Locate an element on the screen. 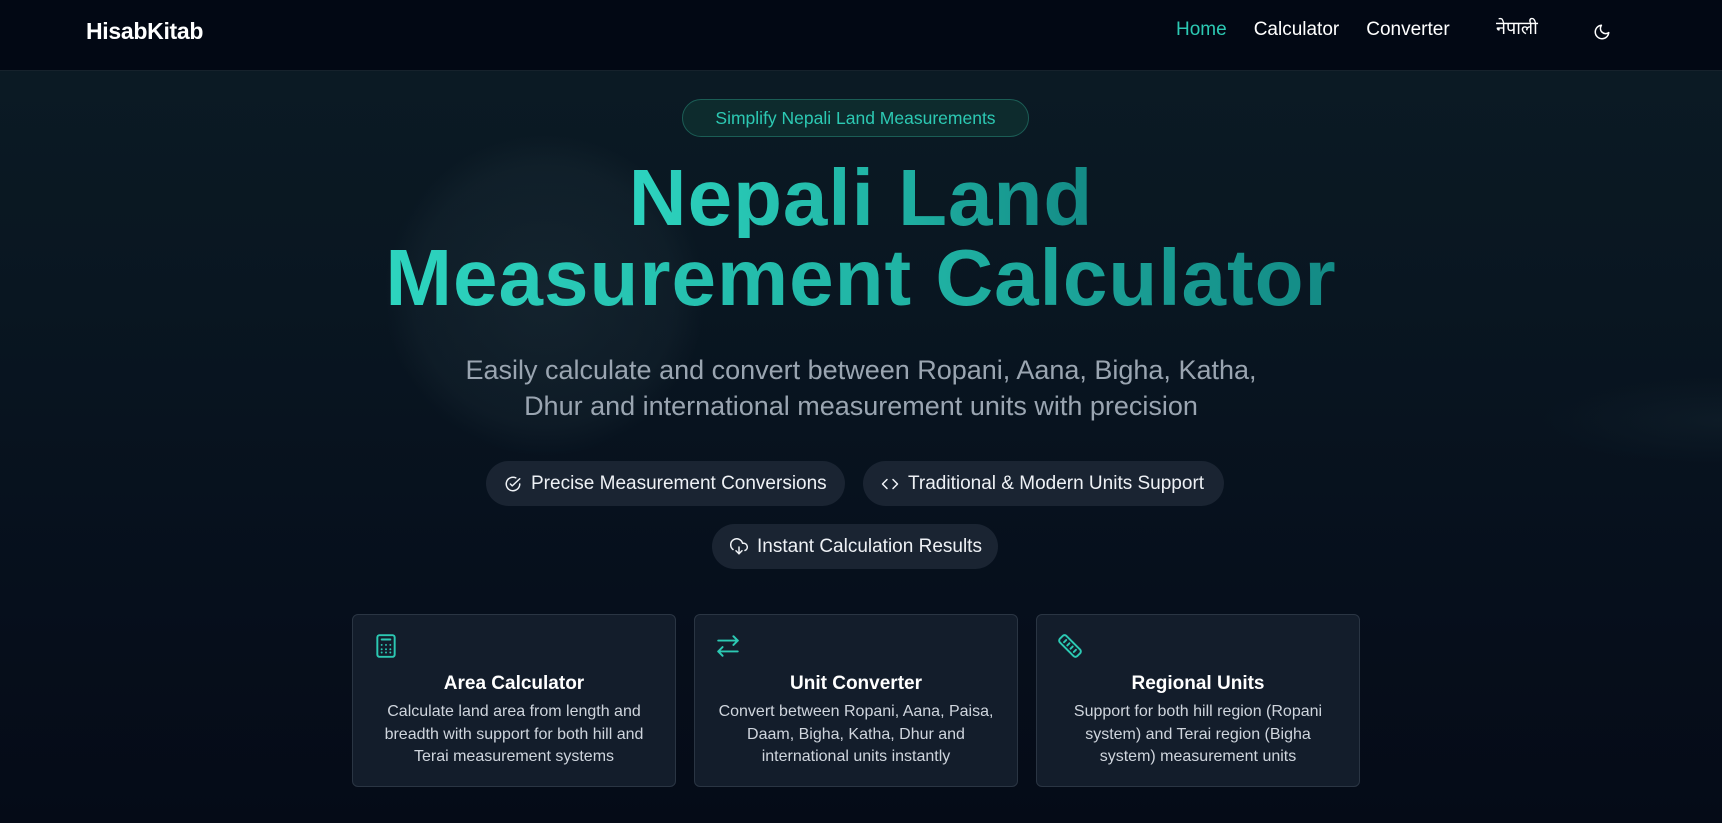 The height and width of the screenshot is (823, 1722). language-toggle: नेपाली is located at coordinates (1517, 28).